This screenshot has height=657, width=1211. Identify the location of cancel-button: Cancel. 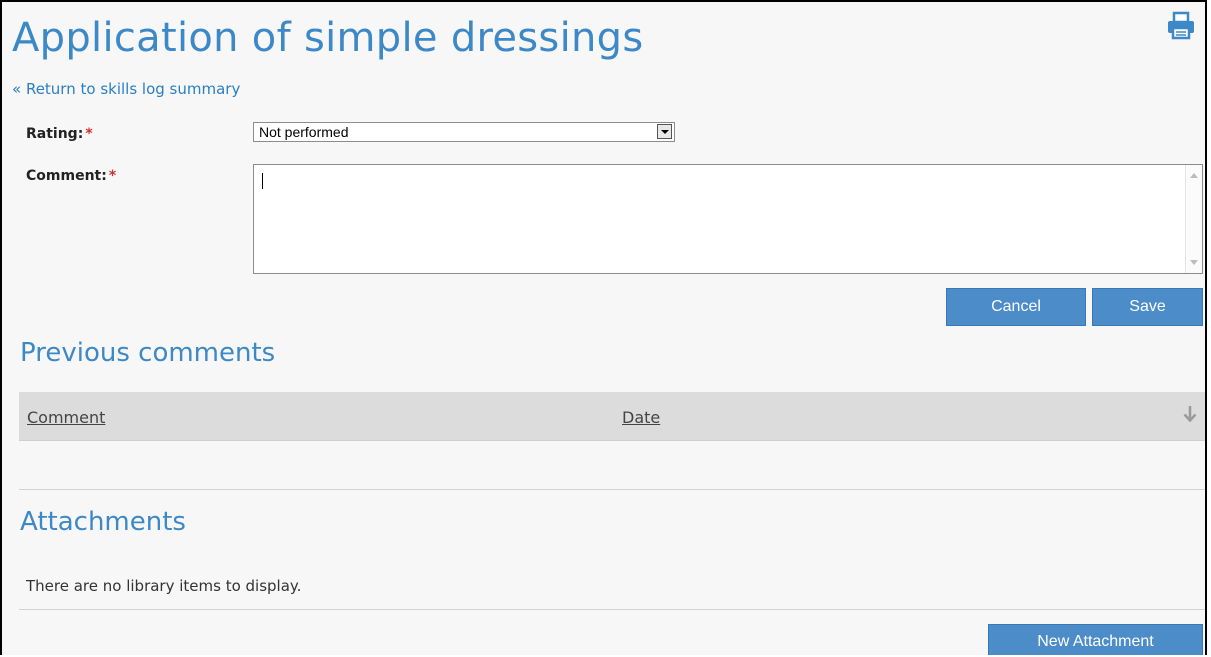
(1016, 307).